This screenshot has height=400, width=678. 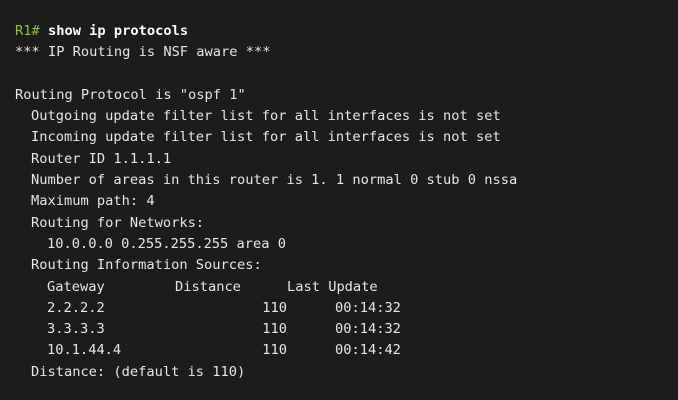 I want to click on router-id-line: Router ID 1.1.1.1, so click(x=101, y=158).